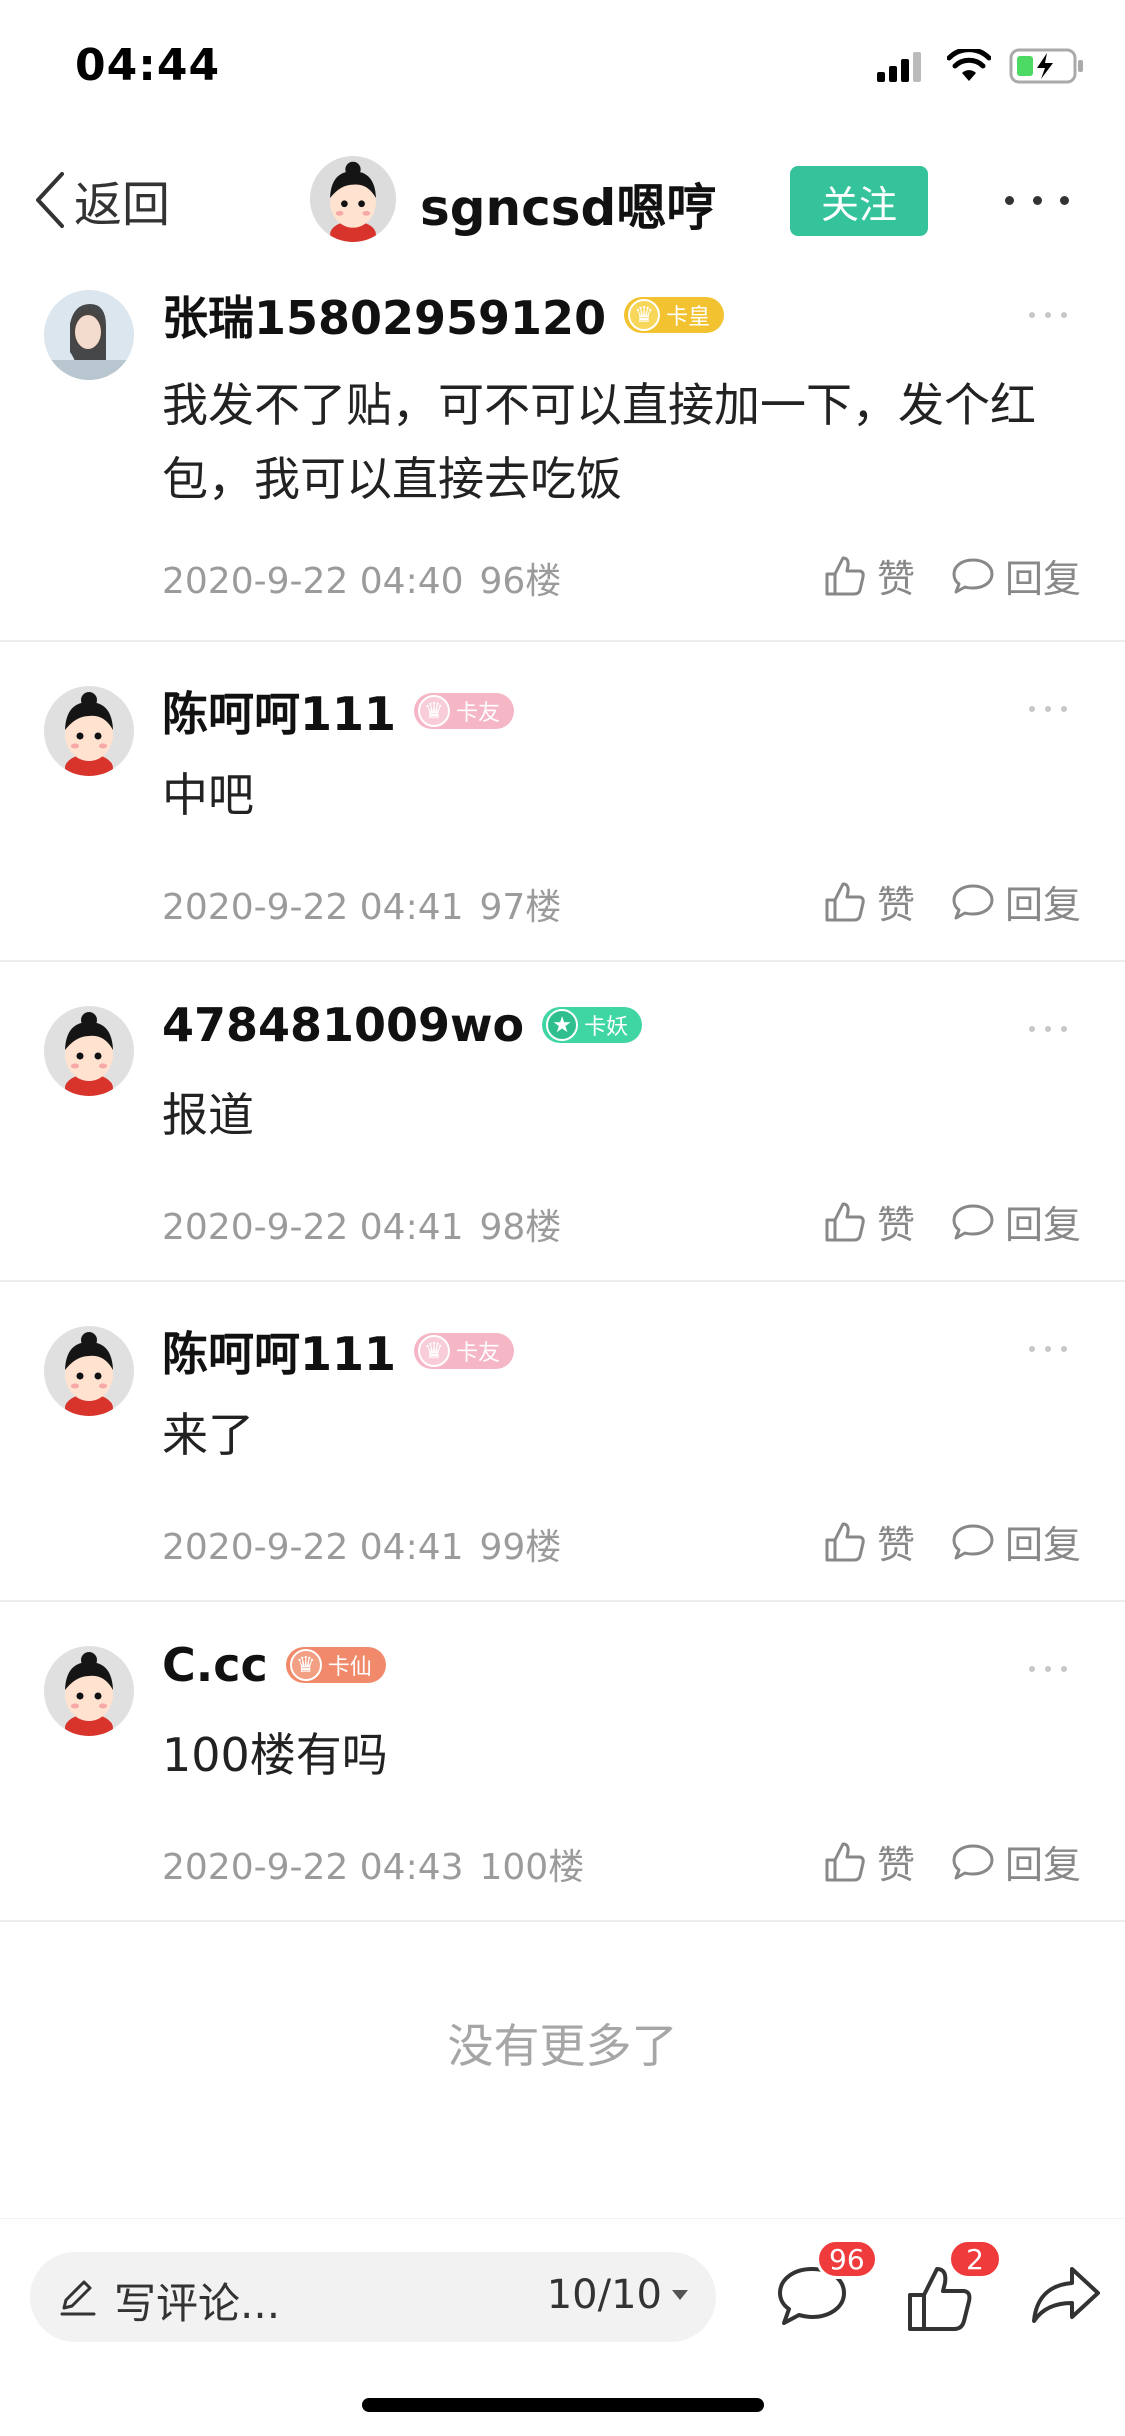 The image size is (1125, 2436). What do you see at coordinates (680, 2295) in the screenshot?
I see `caret-down-icon` at bounding box center [680, 2295].